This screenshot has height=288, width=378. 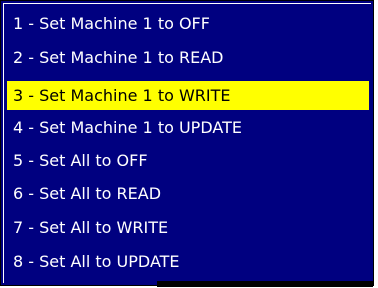 What do you see at coordinates (188, 261) in the screenshot?
I see `menu-item-all-update: 8 - Set All to UPDATE` at bounding box center [188, 261].